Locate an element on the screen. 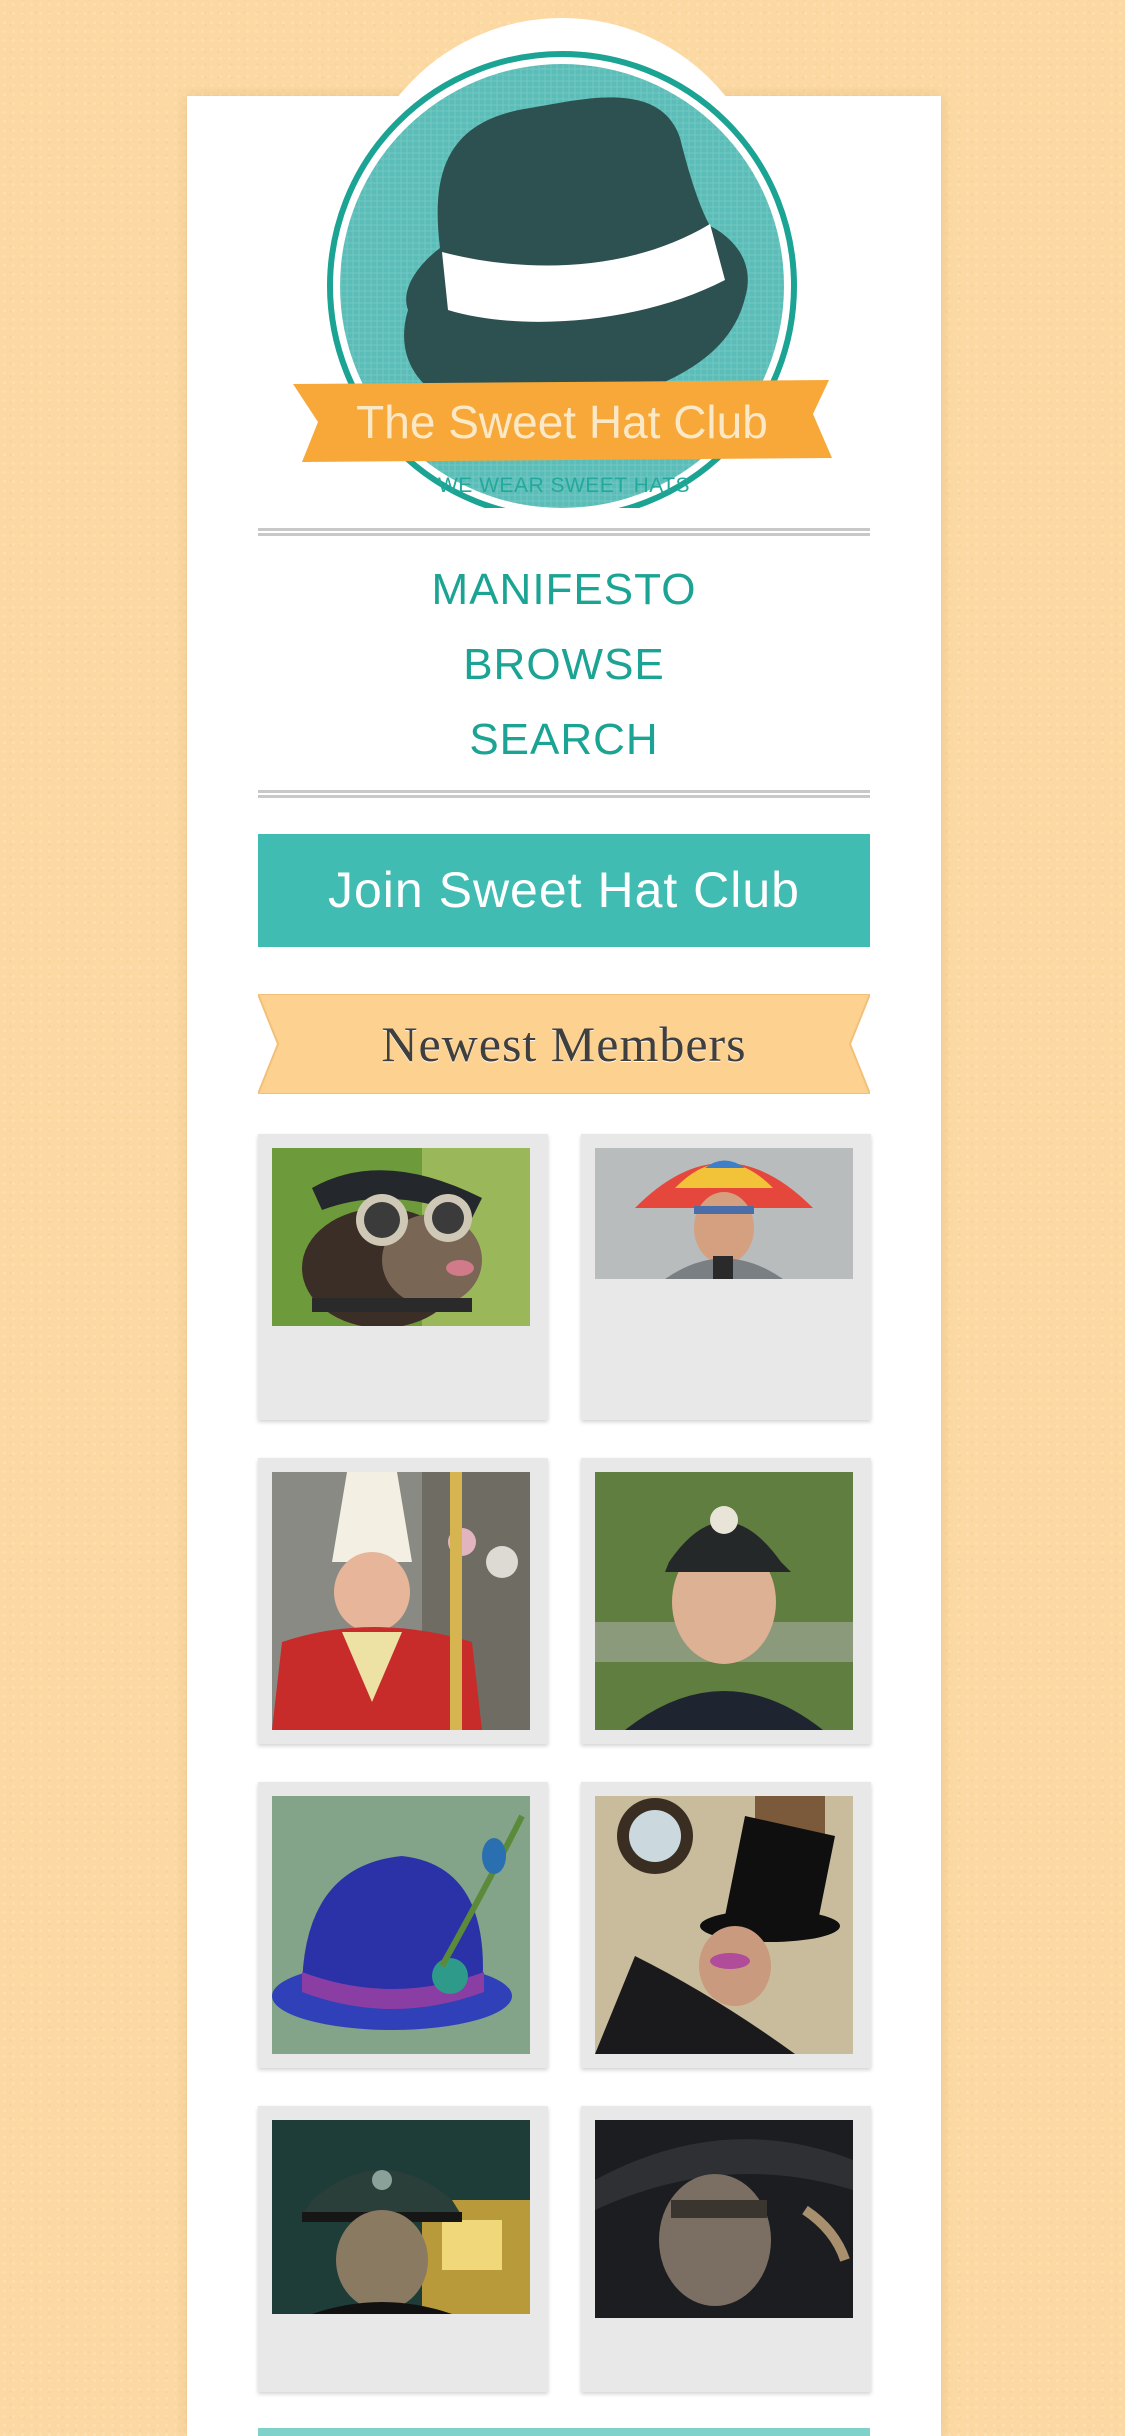  join-button: Join Sweet Hat Club is located at coordinates (564, 890).